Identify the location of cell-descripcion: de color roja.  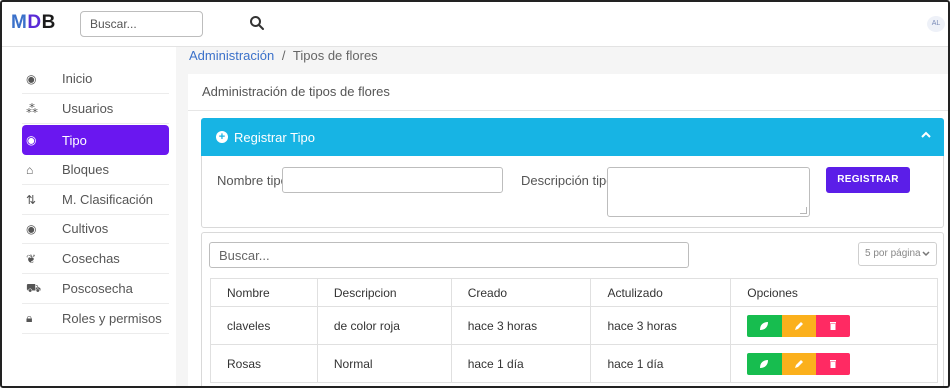
(384, 325).